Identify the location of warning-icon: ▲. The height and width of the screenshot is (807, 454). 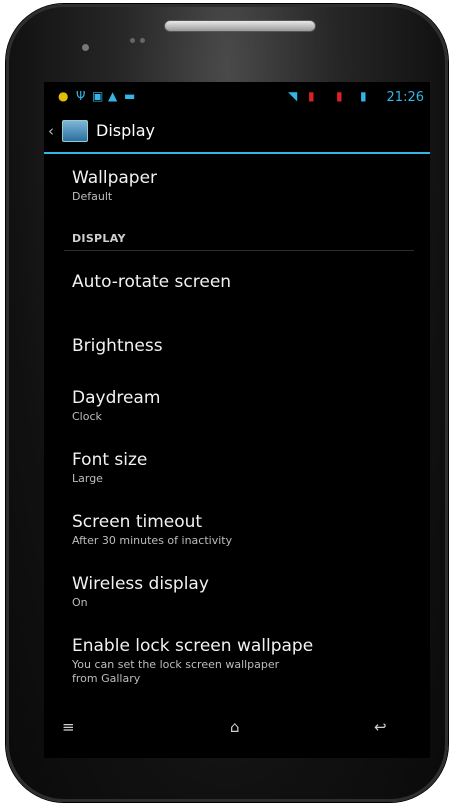
(113, 96).